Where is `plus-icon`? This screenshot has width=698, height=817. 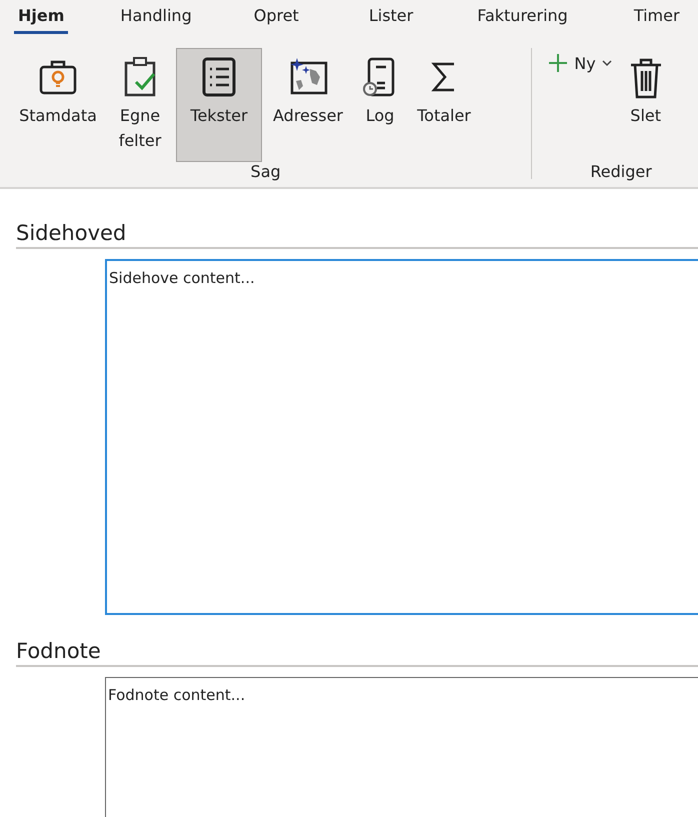 plus-icon is located at coordinates (558, 63).